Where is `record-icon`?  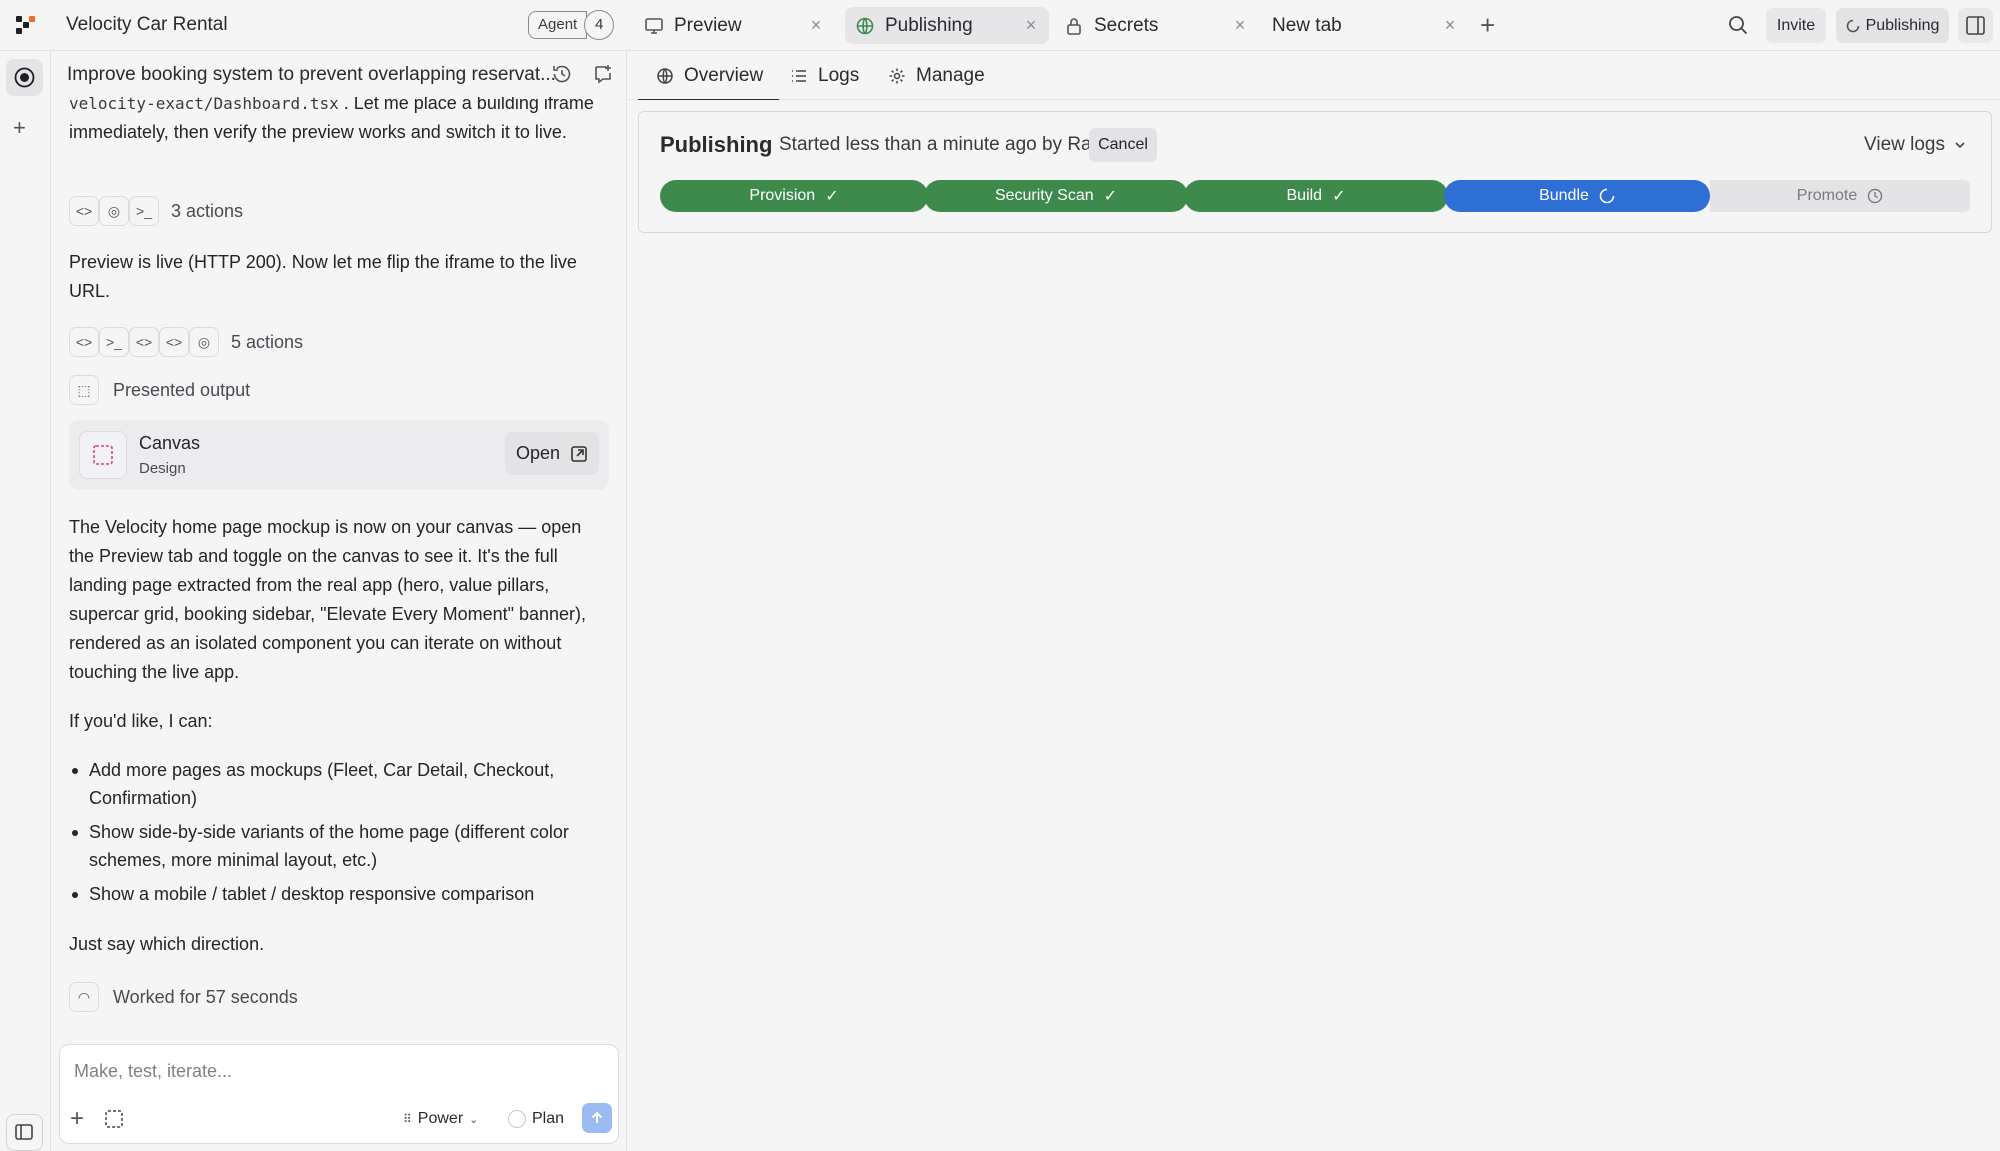
record-icon is located at coordinates (24, 77).